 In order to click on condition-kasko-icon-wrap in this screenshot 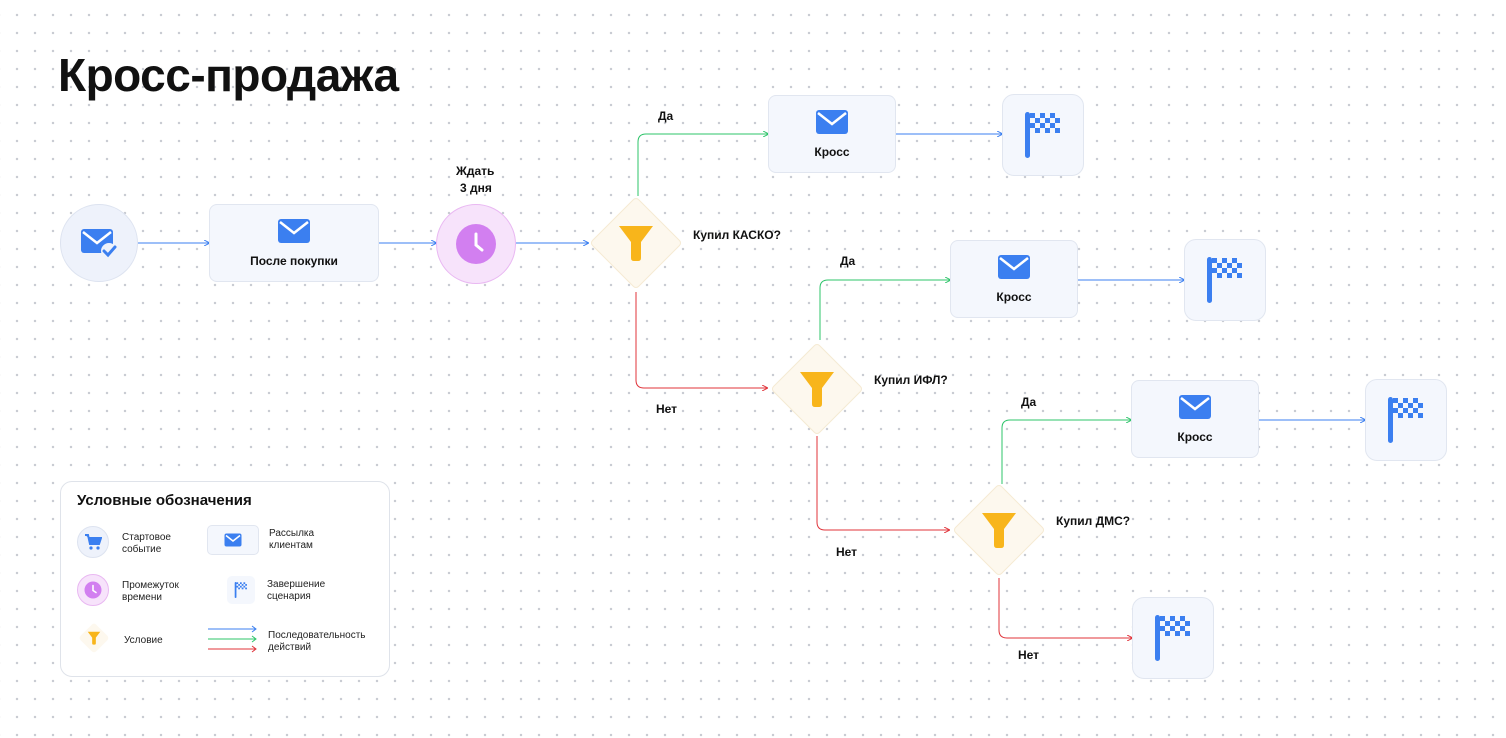, I will do `click(636, 243)`.